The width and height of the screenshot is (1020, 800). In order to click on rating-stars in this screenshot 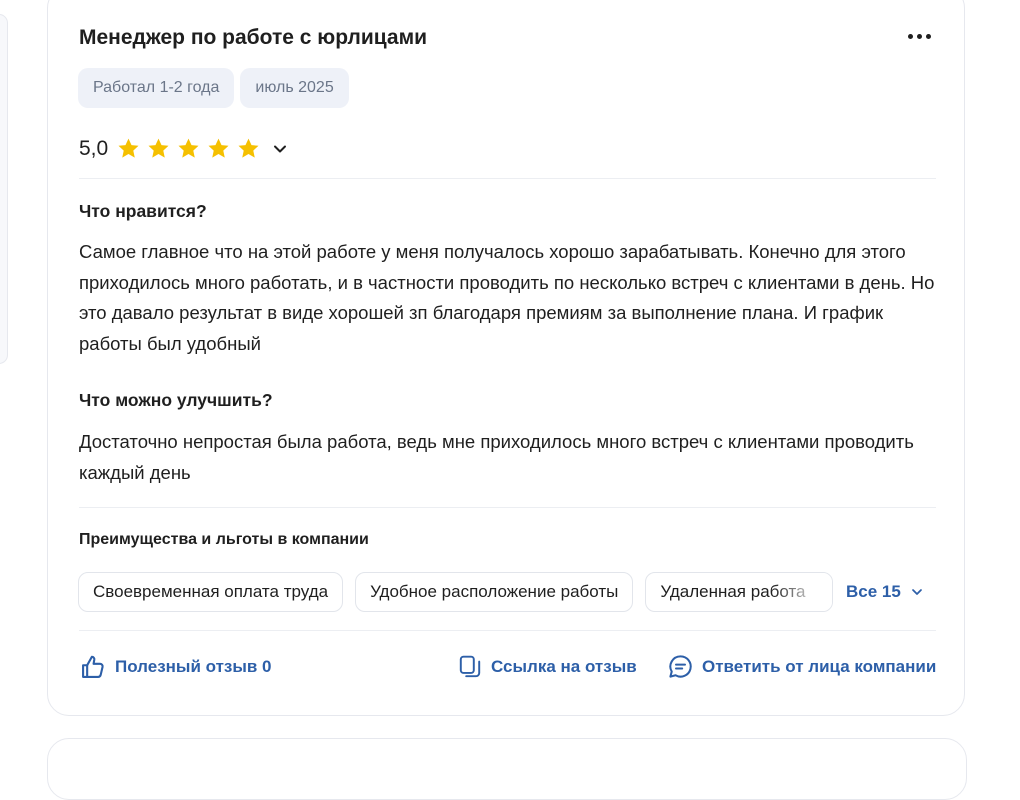, I will do `click(188, 148)`.